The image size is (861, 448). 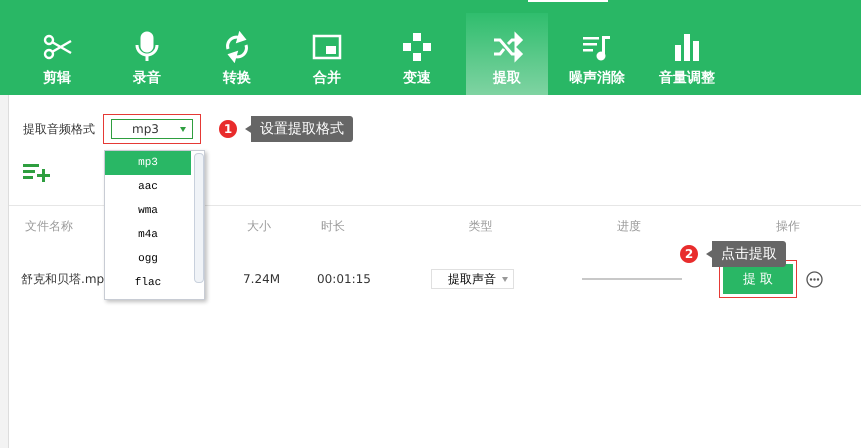 I want to click on file-size: 7.24M, so click(x=261, y=279).